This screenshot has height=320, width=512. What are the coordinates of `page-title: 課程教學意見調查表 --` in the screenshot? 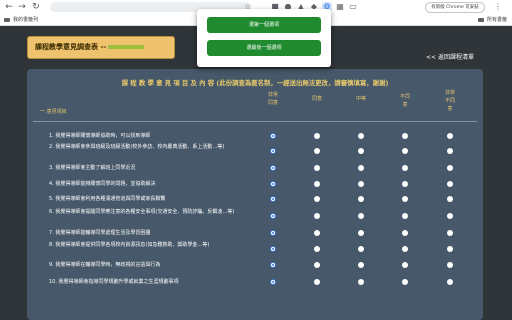 It's located at (101, 47).